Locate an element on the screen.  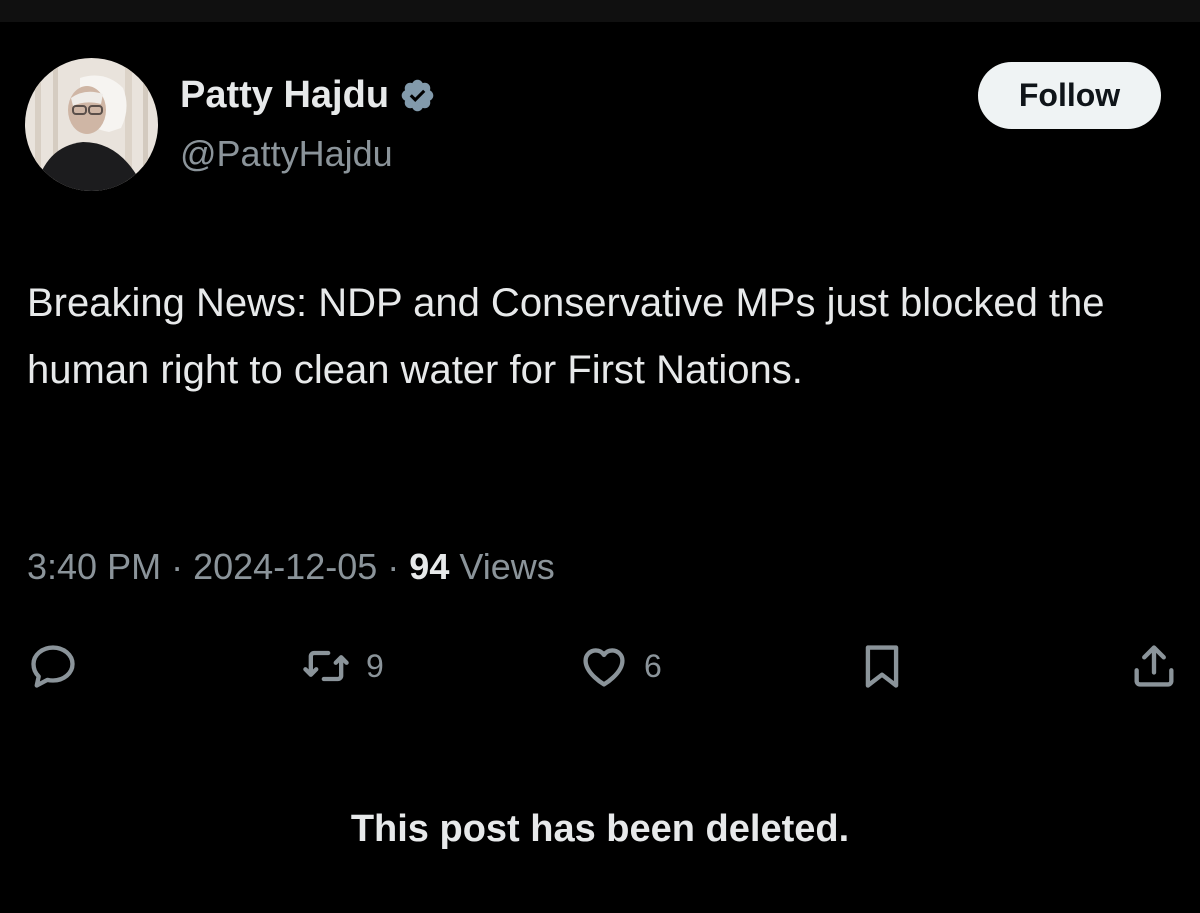
verified-icon is located at coordinates (417, 95).